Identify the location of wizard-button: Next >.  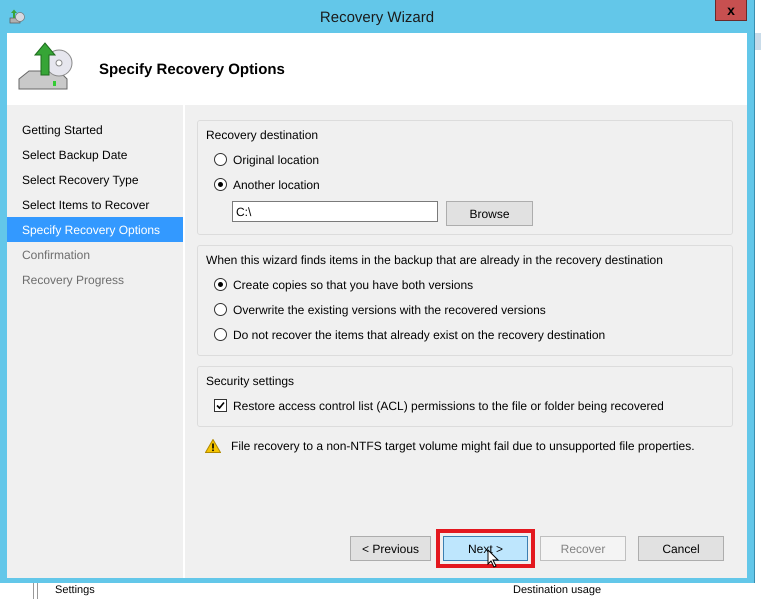
(485, 548).